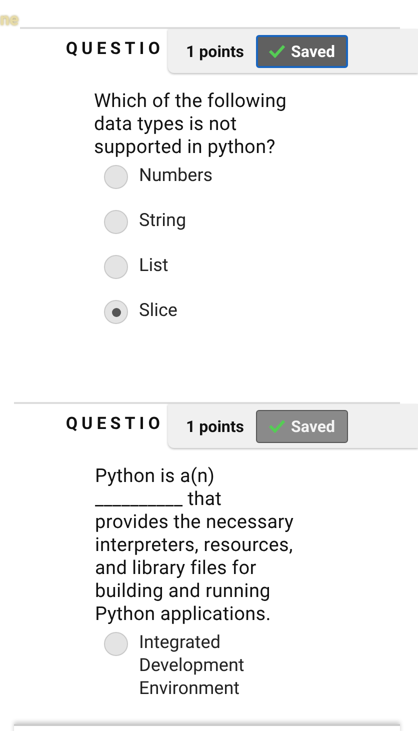  I want to click on partial-link-text: ne, so click(9, 20).